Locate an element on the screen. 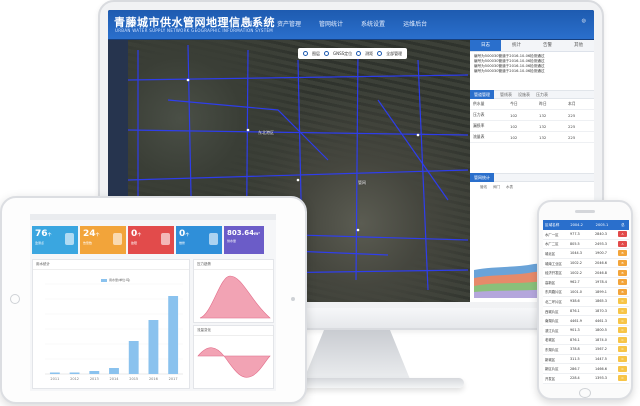 This screenshot has height=406, width=640. tablet-camera is located at coordinates (293, 299).